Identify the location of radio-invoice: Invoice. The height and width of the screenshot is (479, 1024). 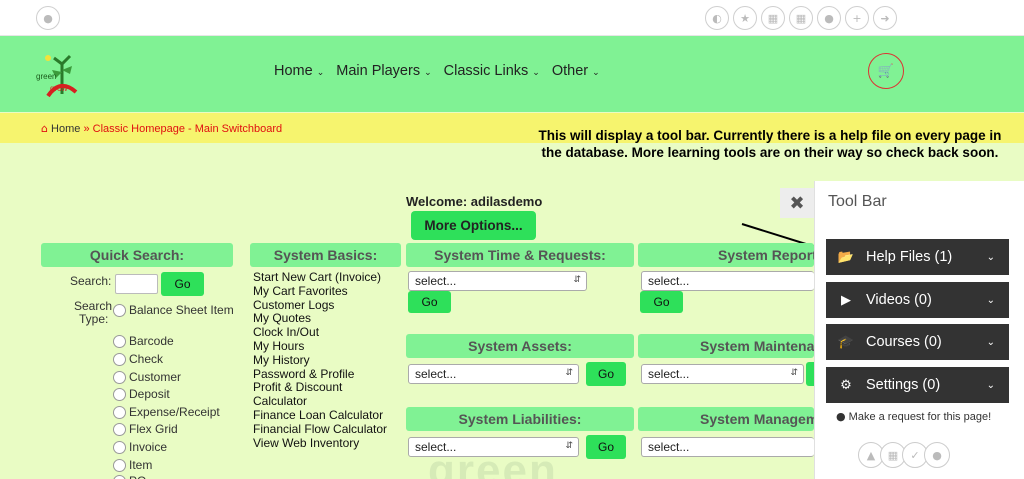
(140, 447).